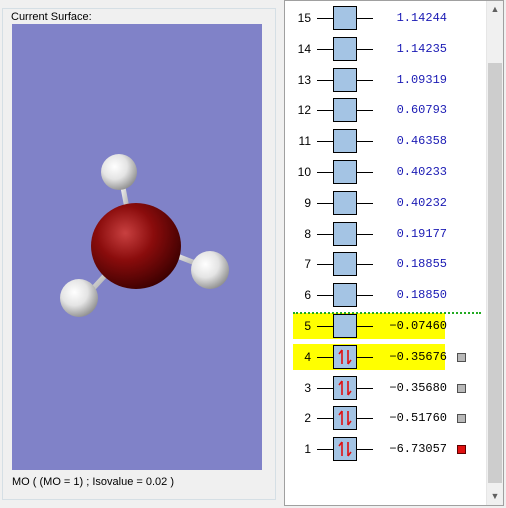  Describe the element at coordinates (421, 264) in the screenshot. I see `mo-energy: 0.18855` at that location.